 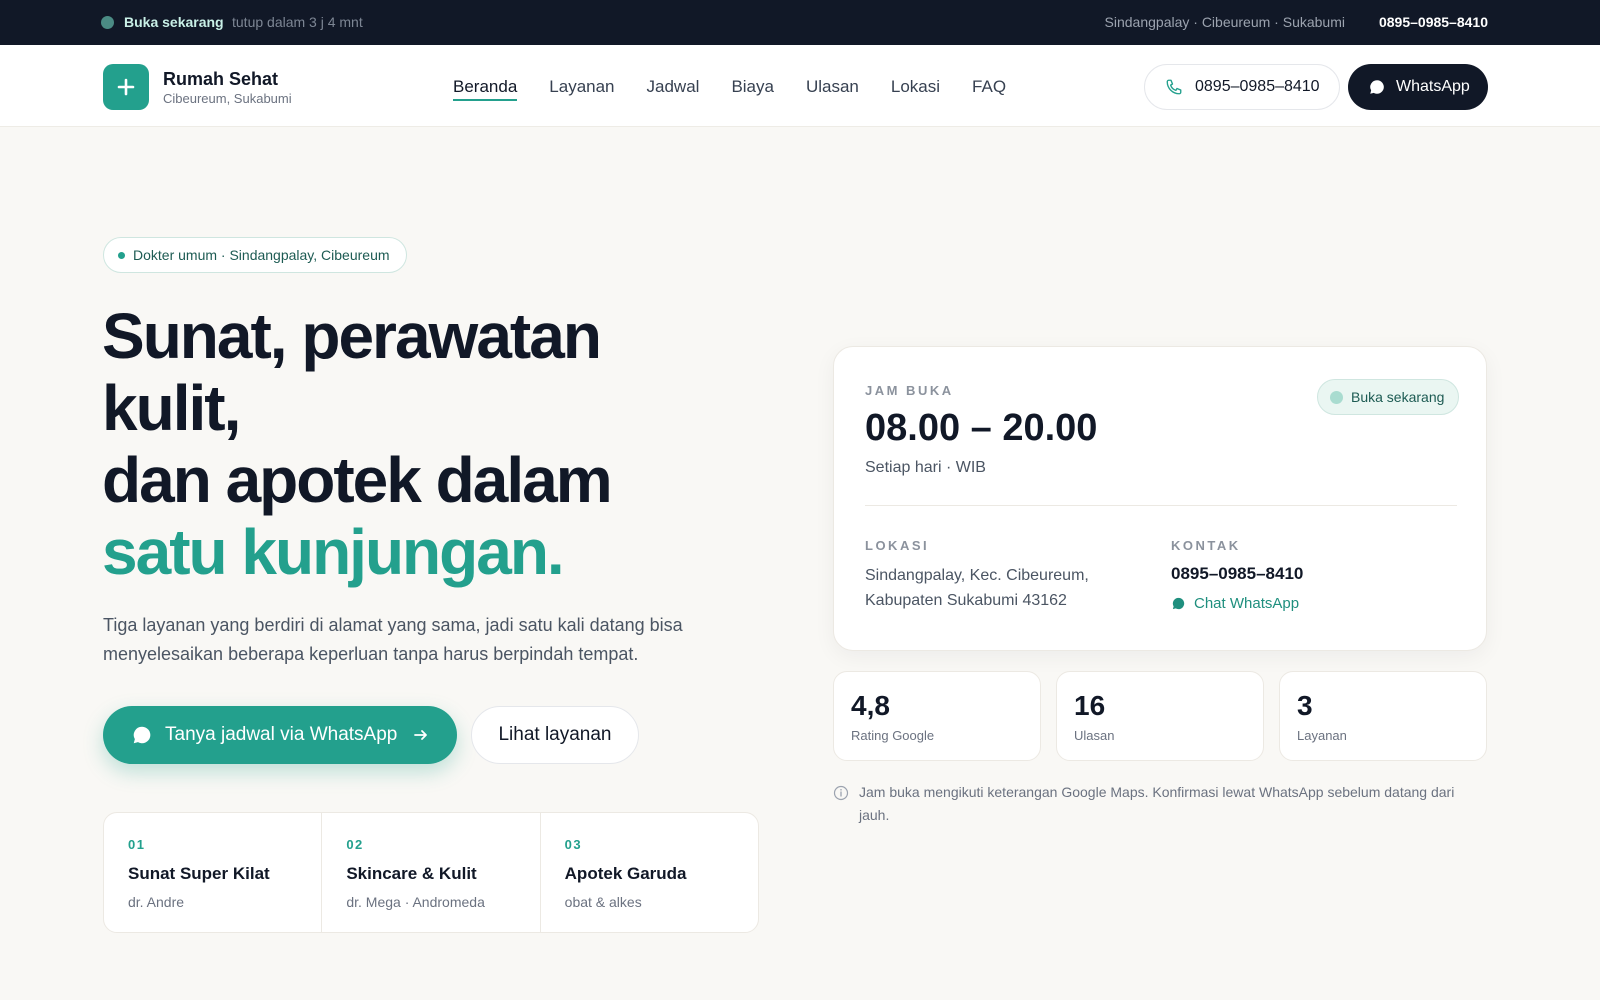 What do you see at coordinates (1433, 22) in the screenshot?
I see `topbar-phone-link: 0895–0985–8410` at bounding box center [1433, 22].